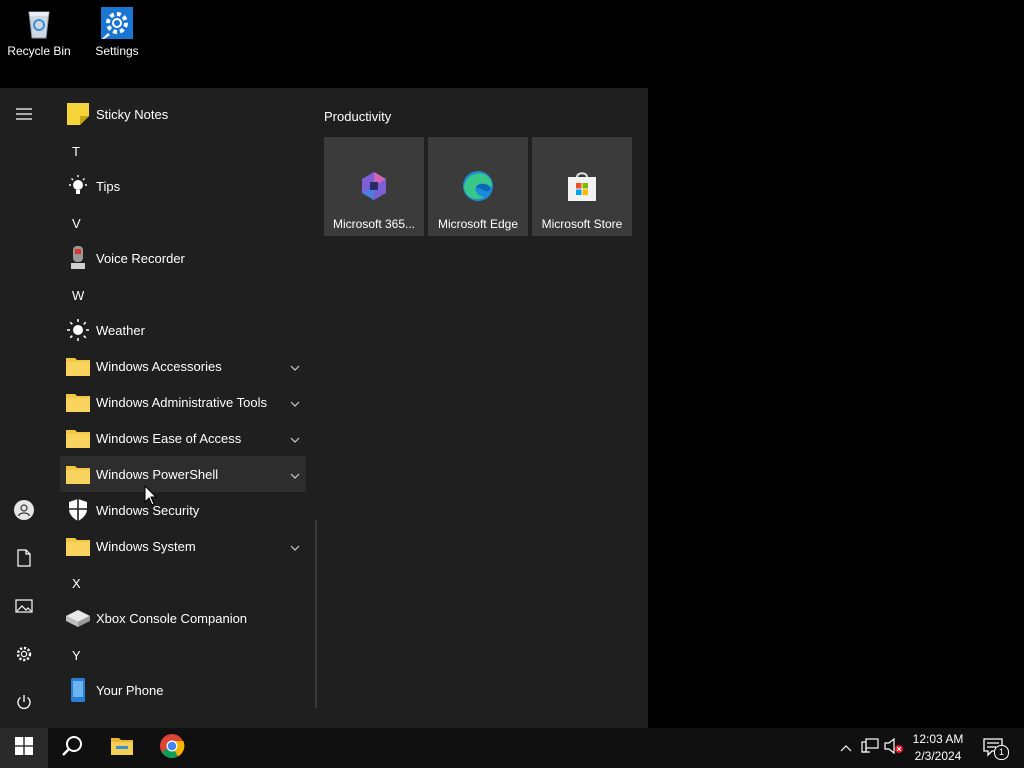 The image size is (1024, 768). I want to click on documents-button, so click(24, 560).